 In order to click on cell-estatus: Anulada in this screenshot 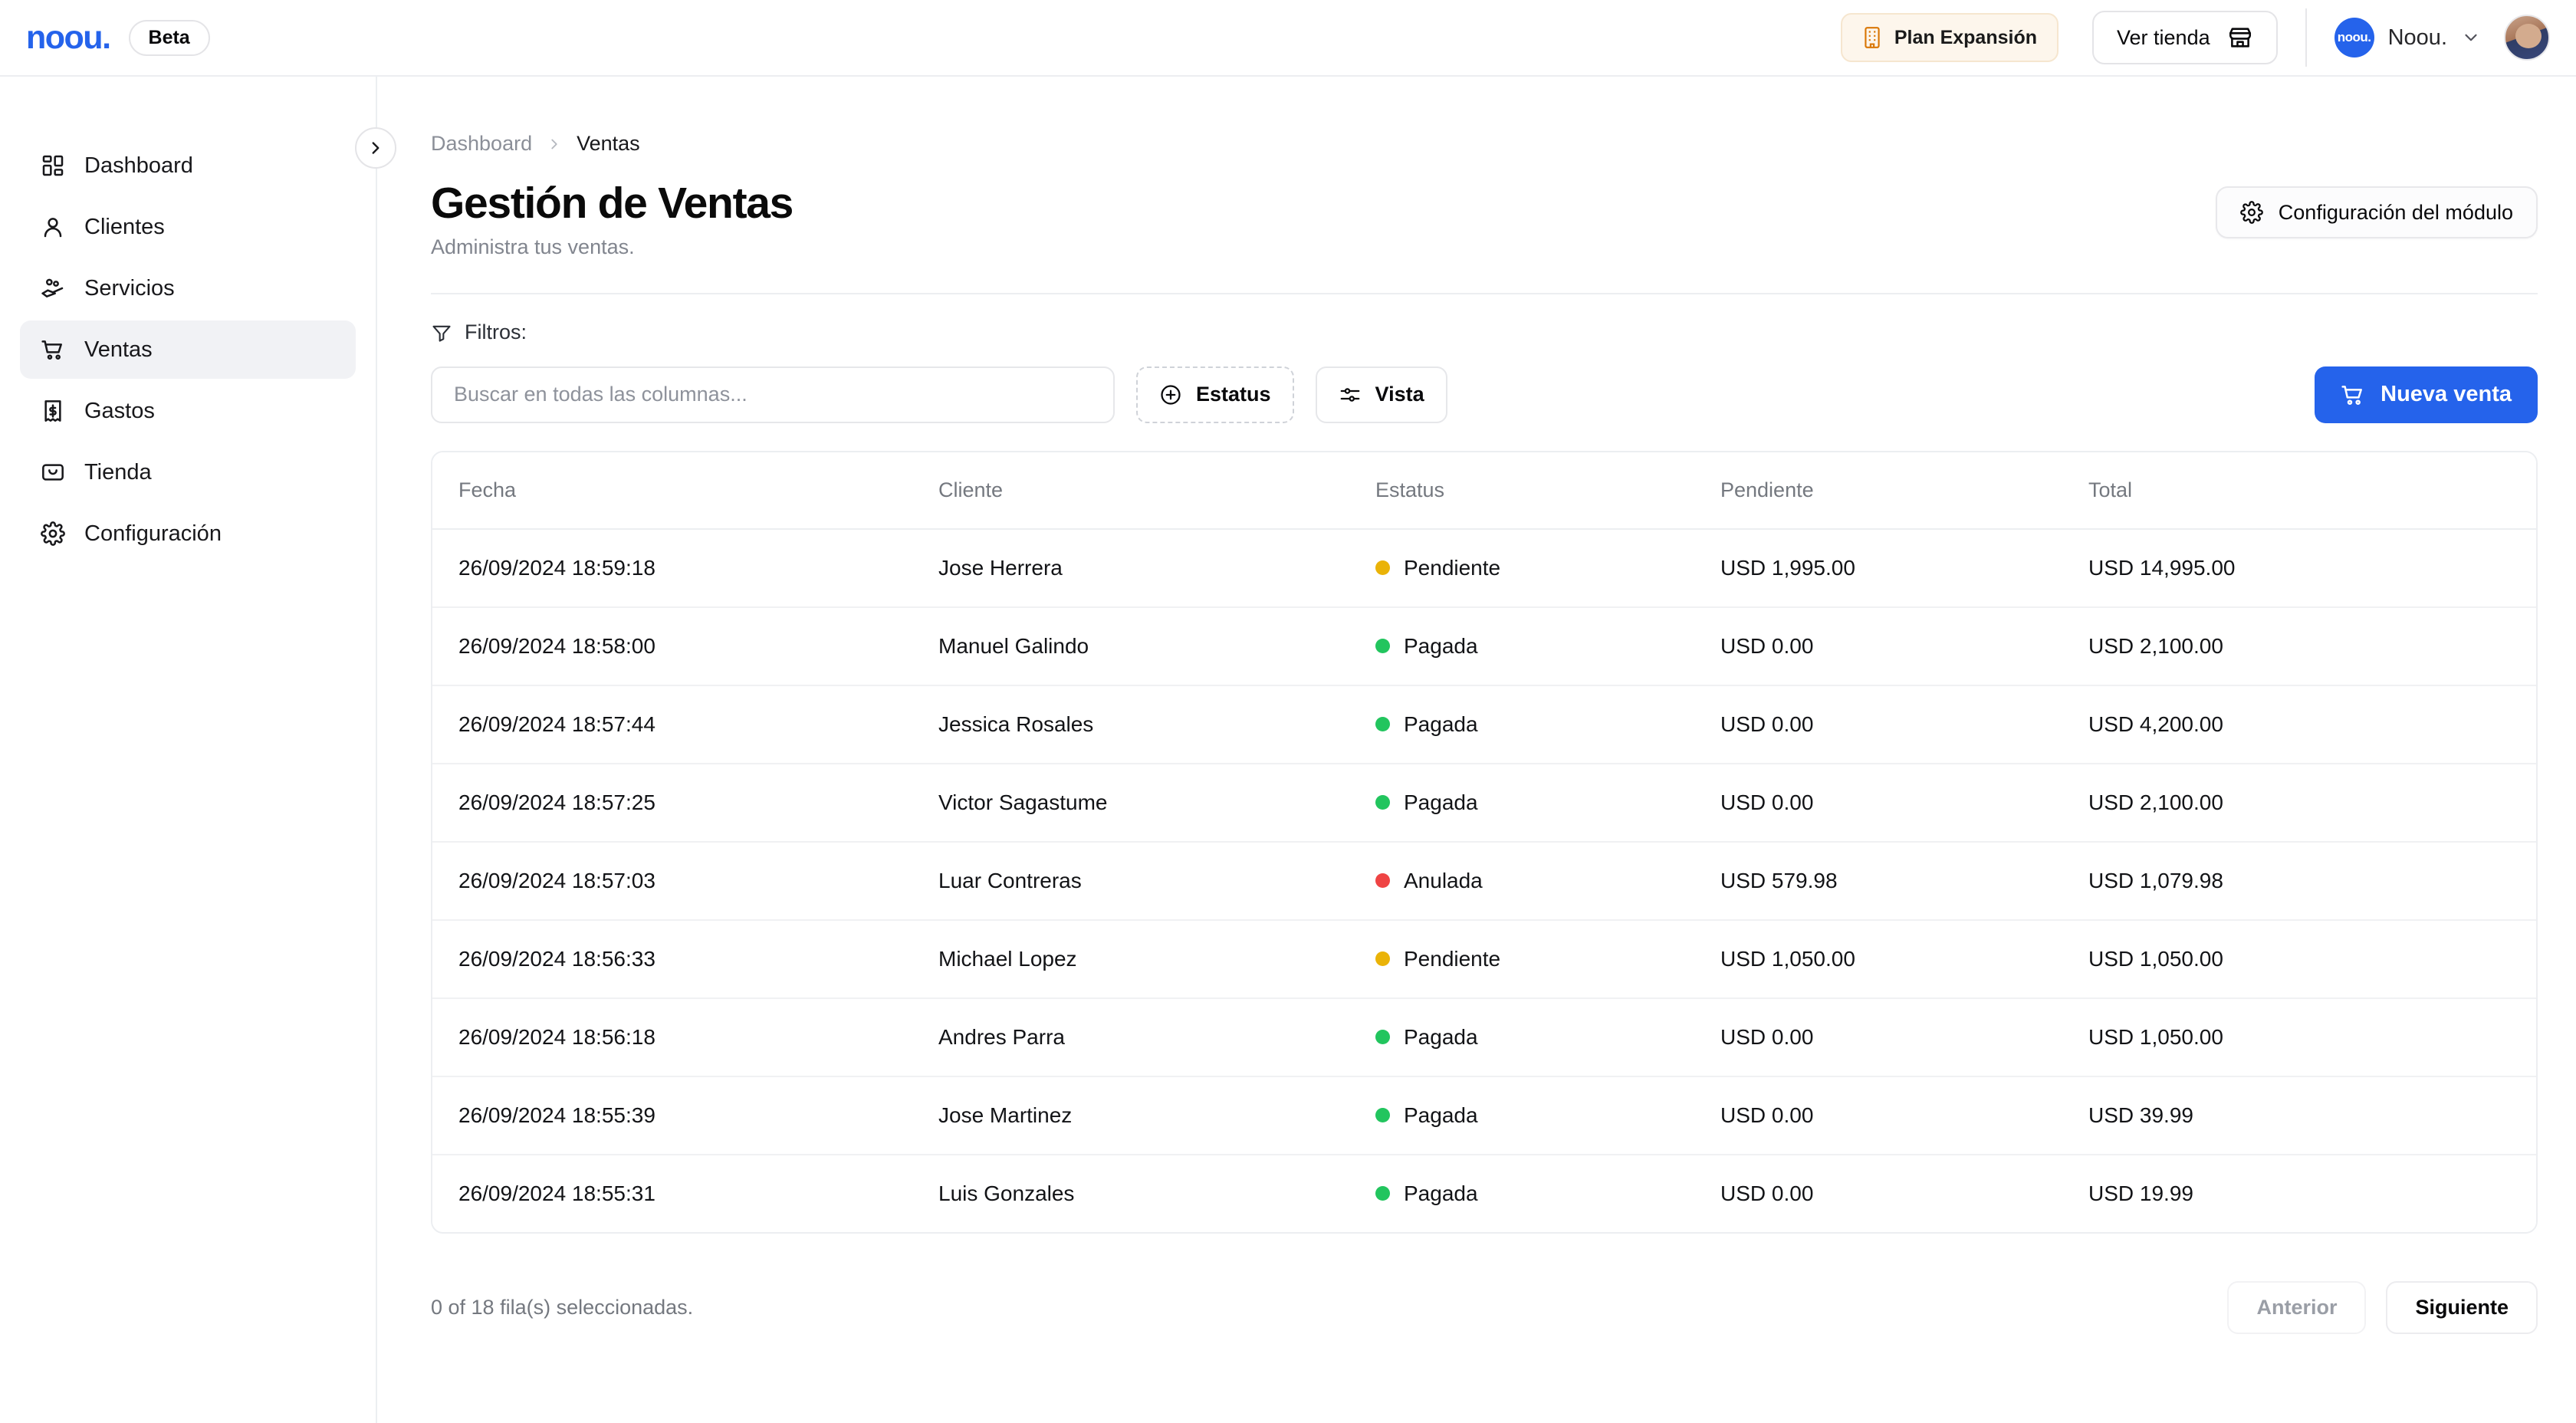, I will do `click(1548, 881)`.